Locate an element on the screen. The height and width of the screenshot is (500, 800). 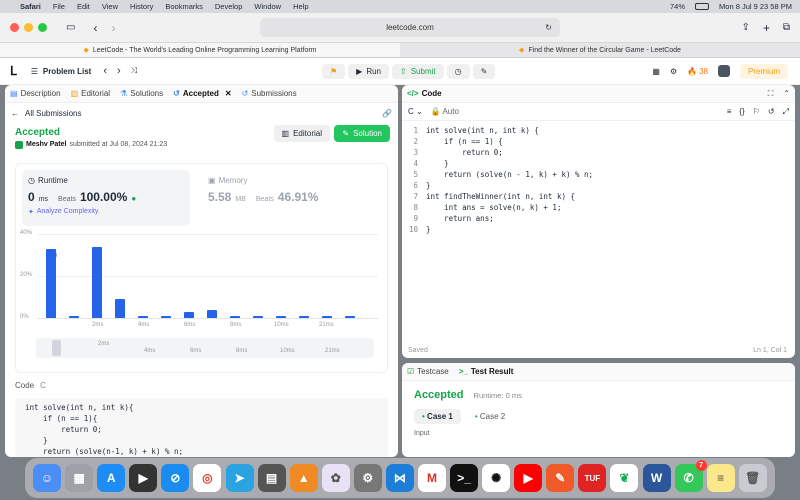
menu-file: File is located at coordinates (59, 6).